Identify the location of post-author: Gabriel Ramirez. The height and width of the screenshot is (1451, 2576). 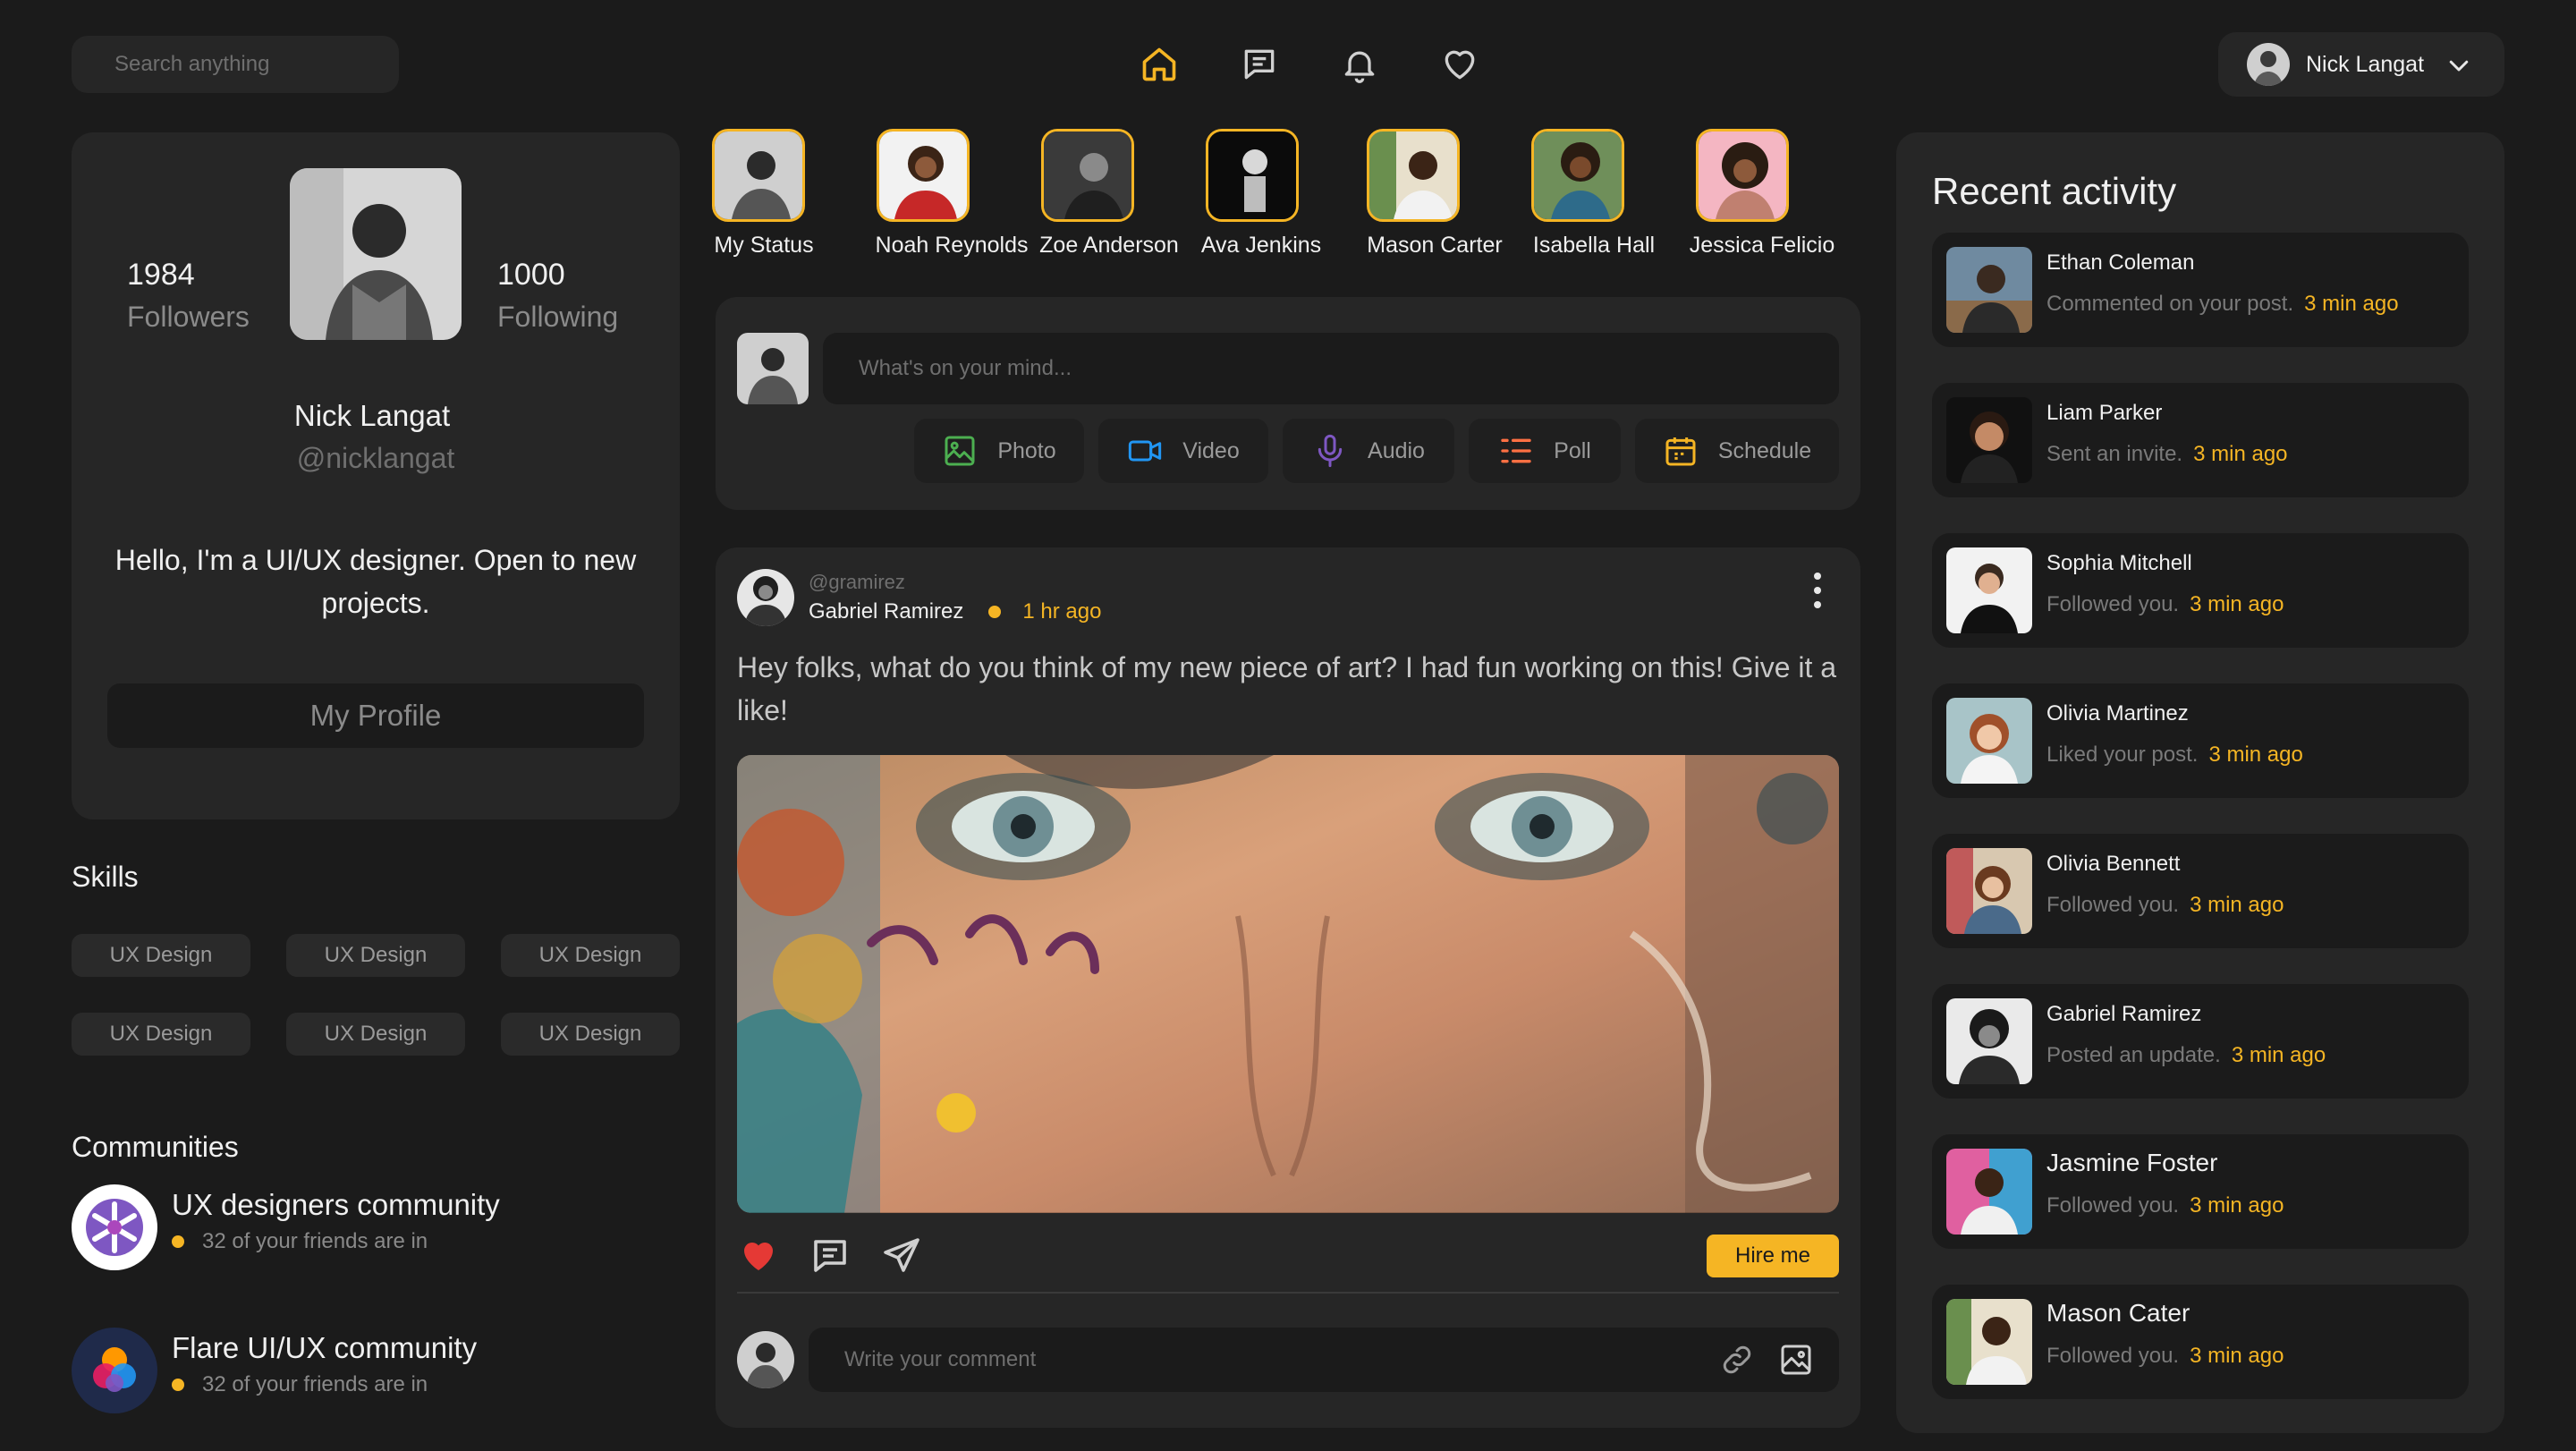
(886, 611).